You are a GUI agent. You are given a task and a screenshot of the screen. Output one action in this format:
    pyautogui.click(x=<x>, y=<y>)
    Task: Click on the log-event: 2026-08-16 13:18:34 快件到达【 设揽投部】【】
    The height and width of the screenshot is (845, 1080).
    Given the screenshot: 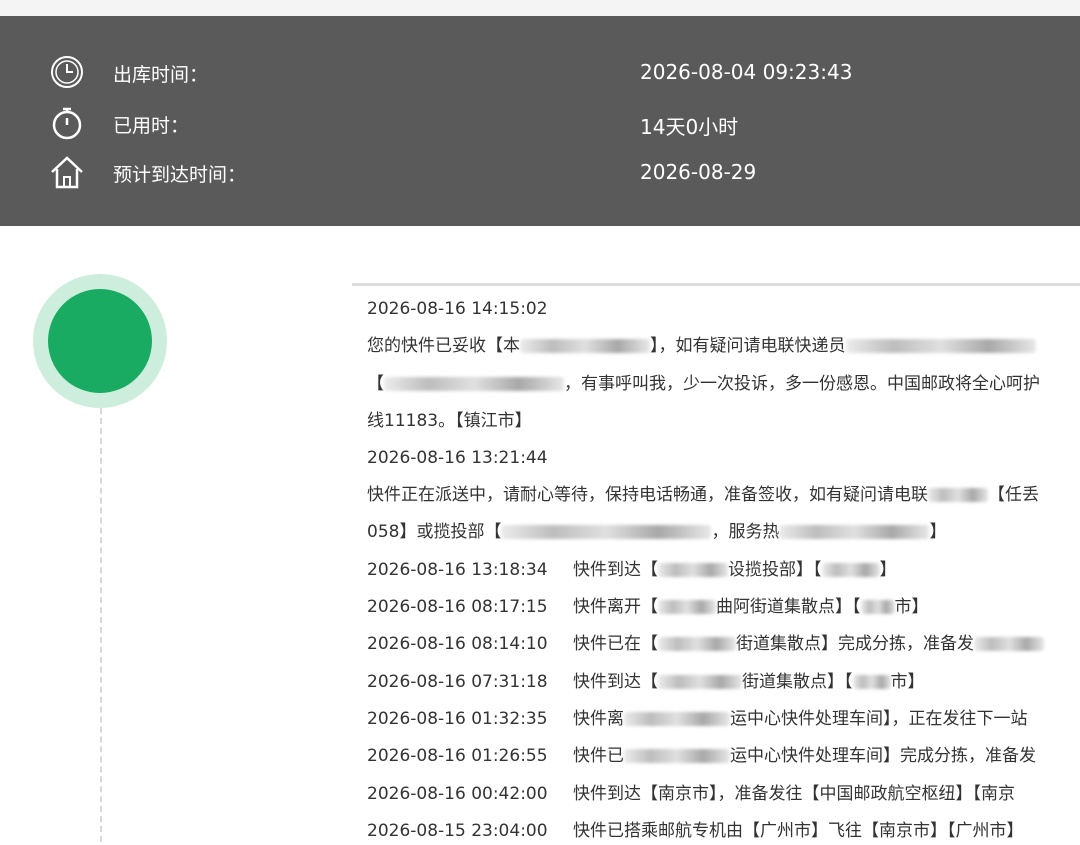 What is the action you would take?
    pyautogui.click(x=632, y=570)
    